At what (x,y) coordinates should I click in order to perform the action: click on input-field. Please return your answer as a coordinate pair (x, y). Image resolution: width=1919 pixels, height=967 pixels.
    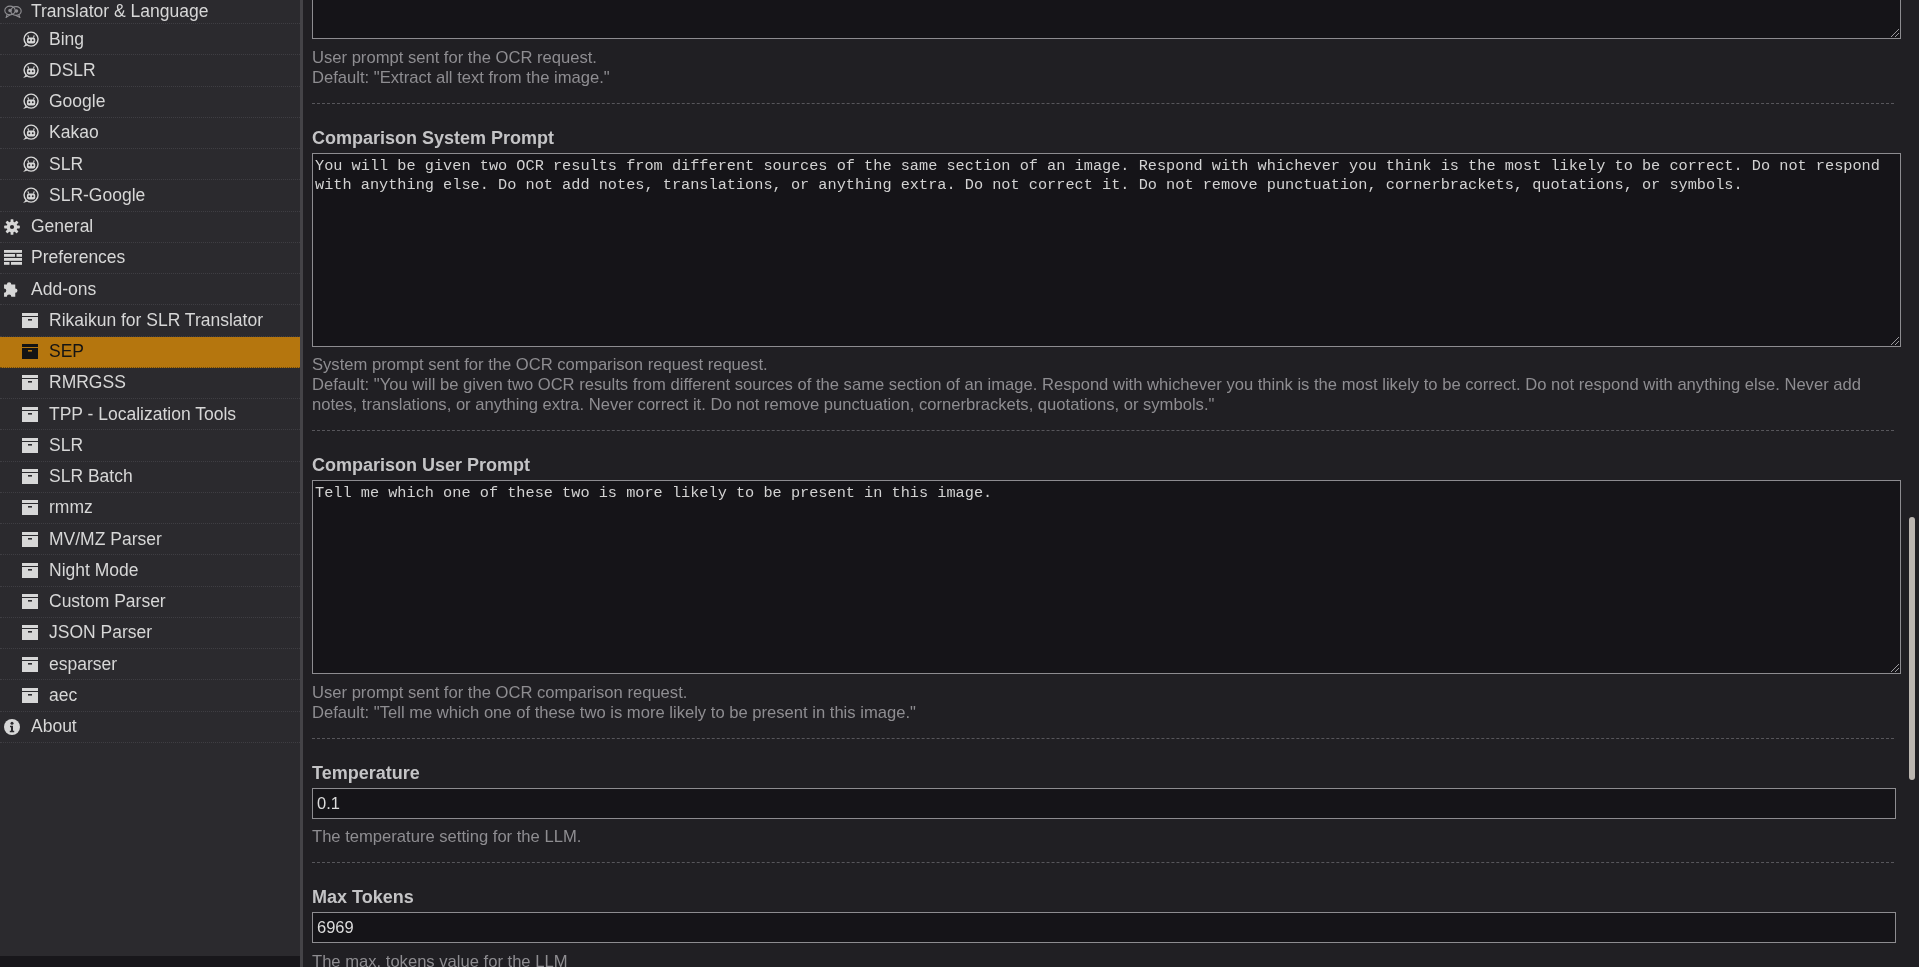
    Looking at the image, I should click on (150, 961).